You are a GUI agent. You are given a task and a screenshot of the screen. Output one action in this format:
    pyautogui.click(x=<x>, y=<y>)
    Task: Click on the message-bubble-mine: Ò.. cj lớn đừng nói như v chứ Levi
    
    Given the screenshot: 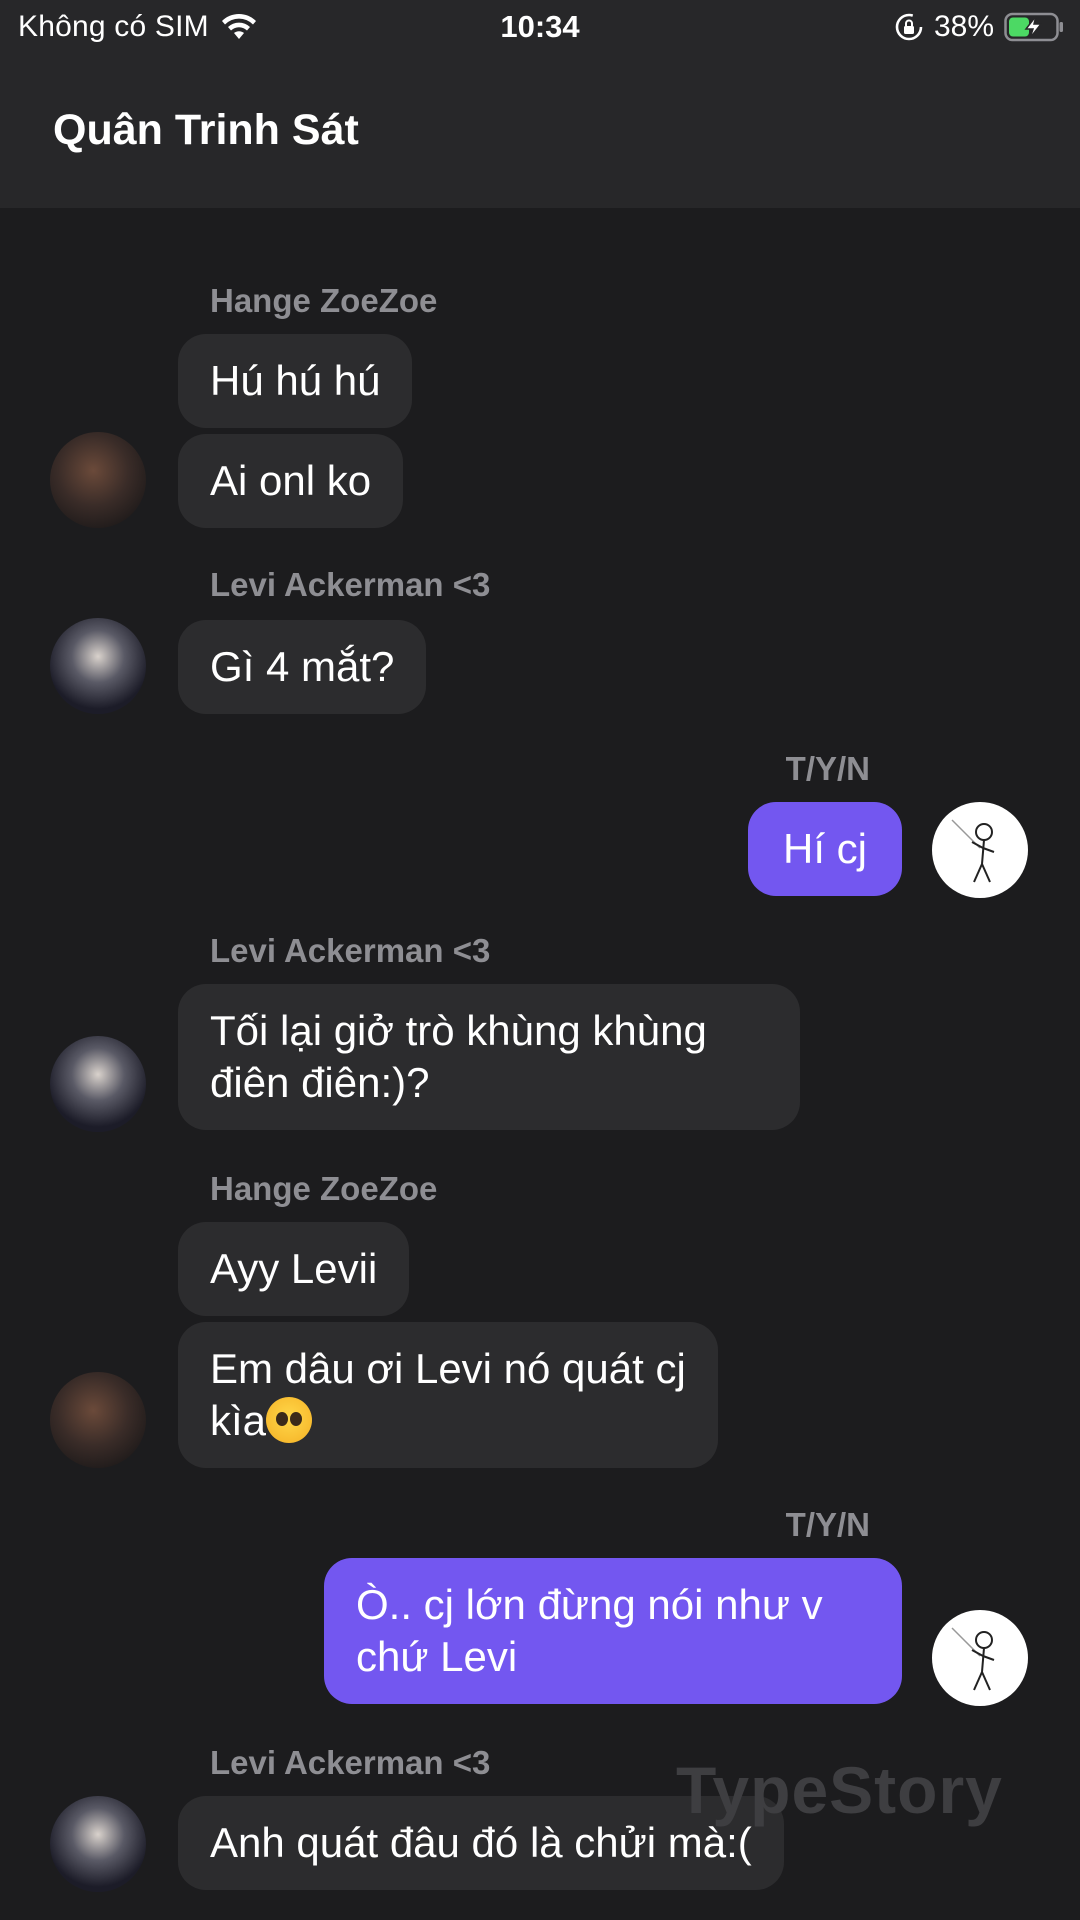 What is the action you would take?
    pyautogui.click(x=613, y=1631)
    